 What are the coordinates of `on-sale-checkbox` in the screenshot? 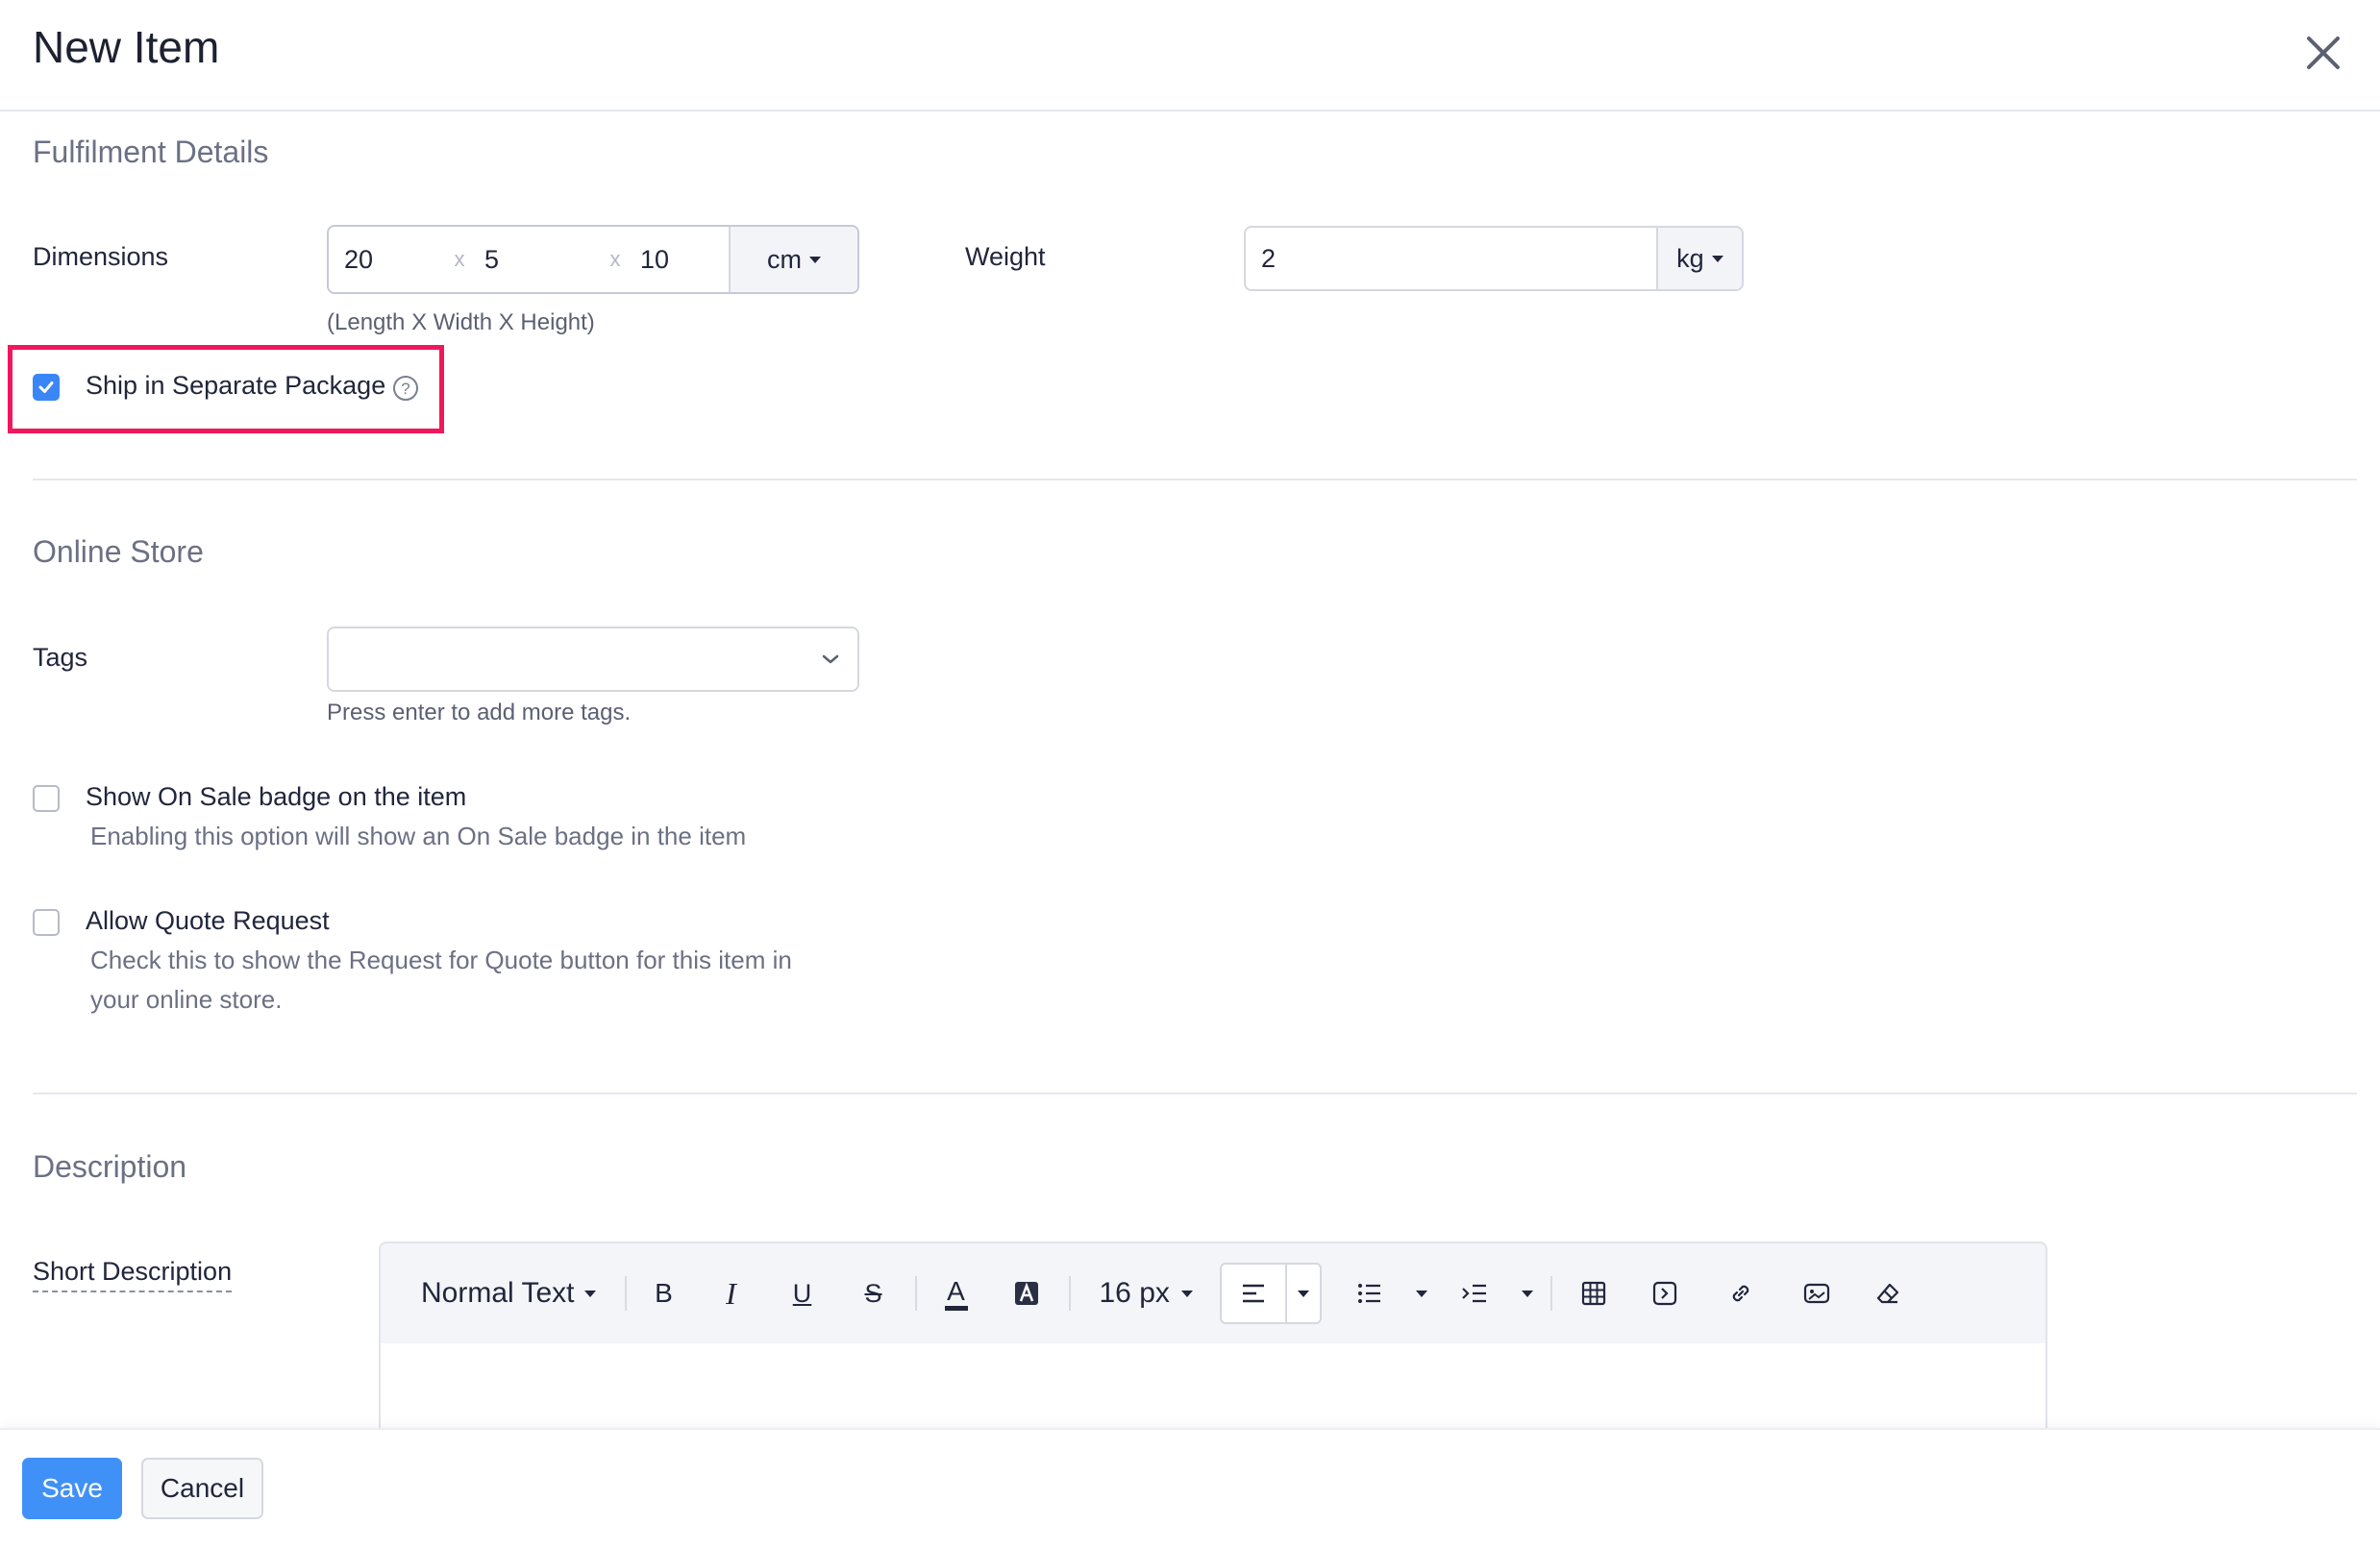 It's located at (46, 798).